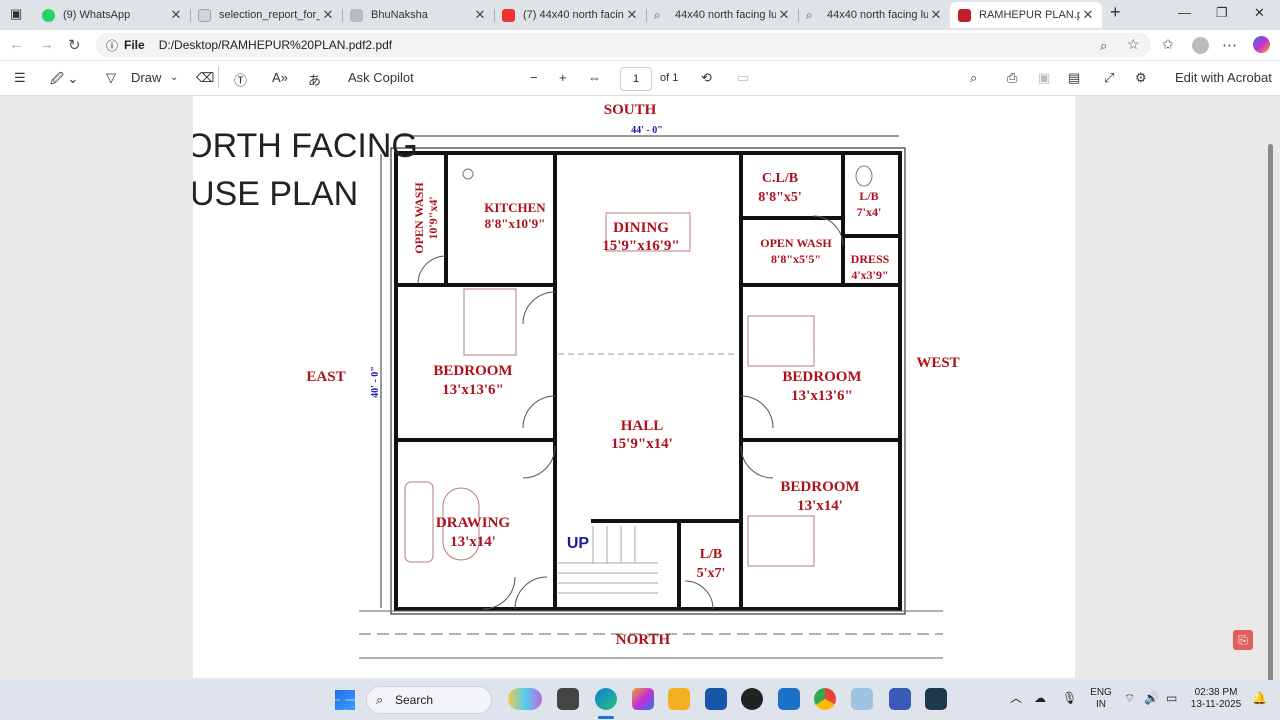  What do you see at coordinates (1270, 420) in the screenshot?
I see `scrollbar-thumb` at bounding box center [1270, 420].